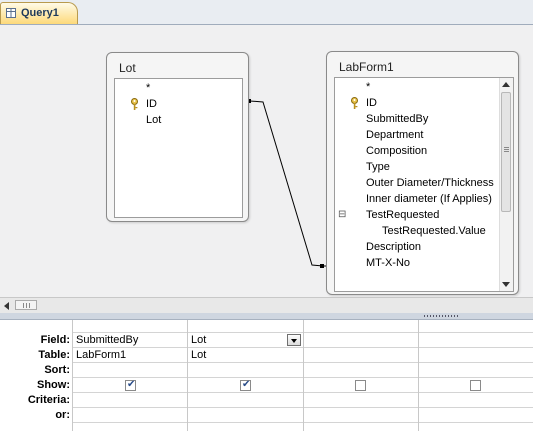 This screenshot has height=431, width=533. Describe the element at coordinates (178, 148) in the screenshot. I see `field-list-body: * ID Lot` at that location.